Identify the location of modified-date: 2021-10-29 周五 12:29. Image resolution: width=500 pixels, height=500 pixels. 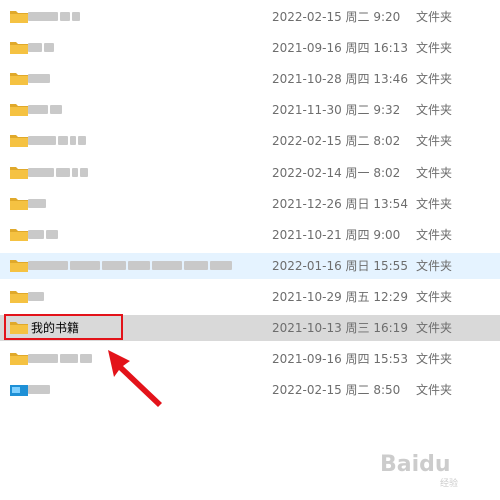
(340, 296).